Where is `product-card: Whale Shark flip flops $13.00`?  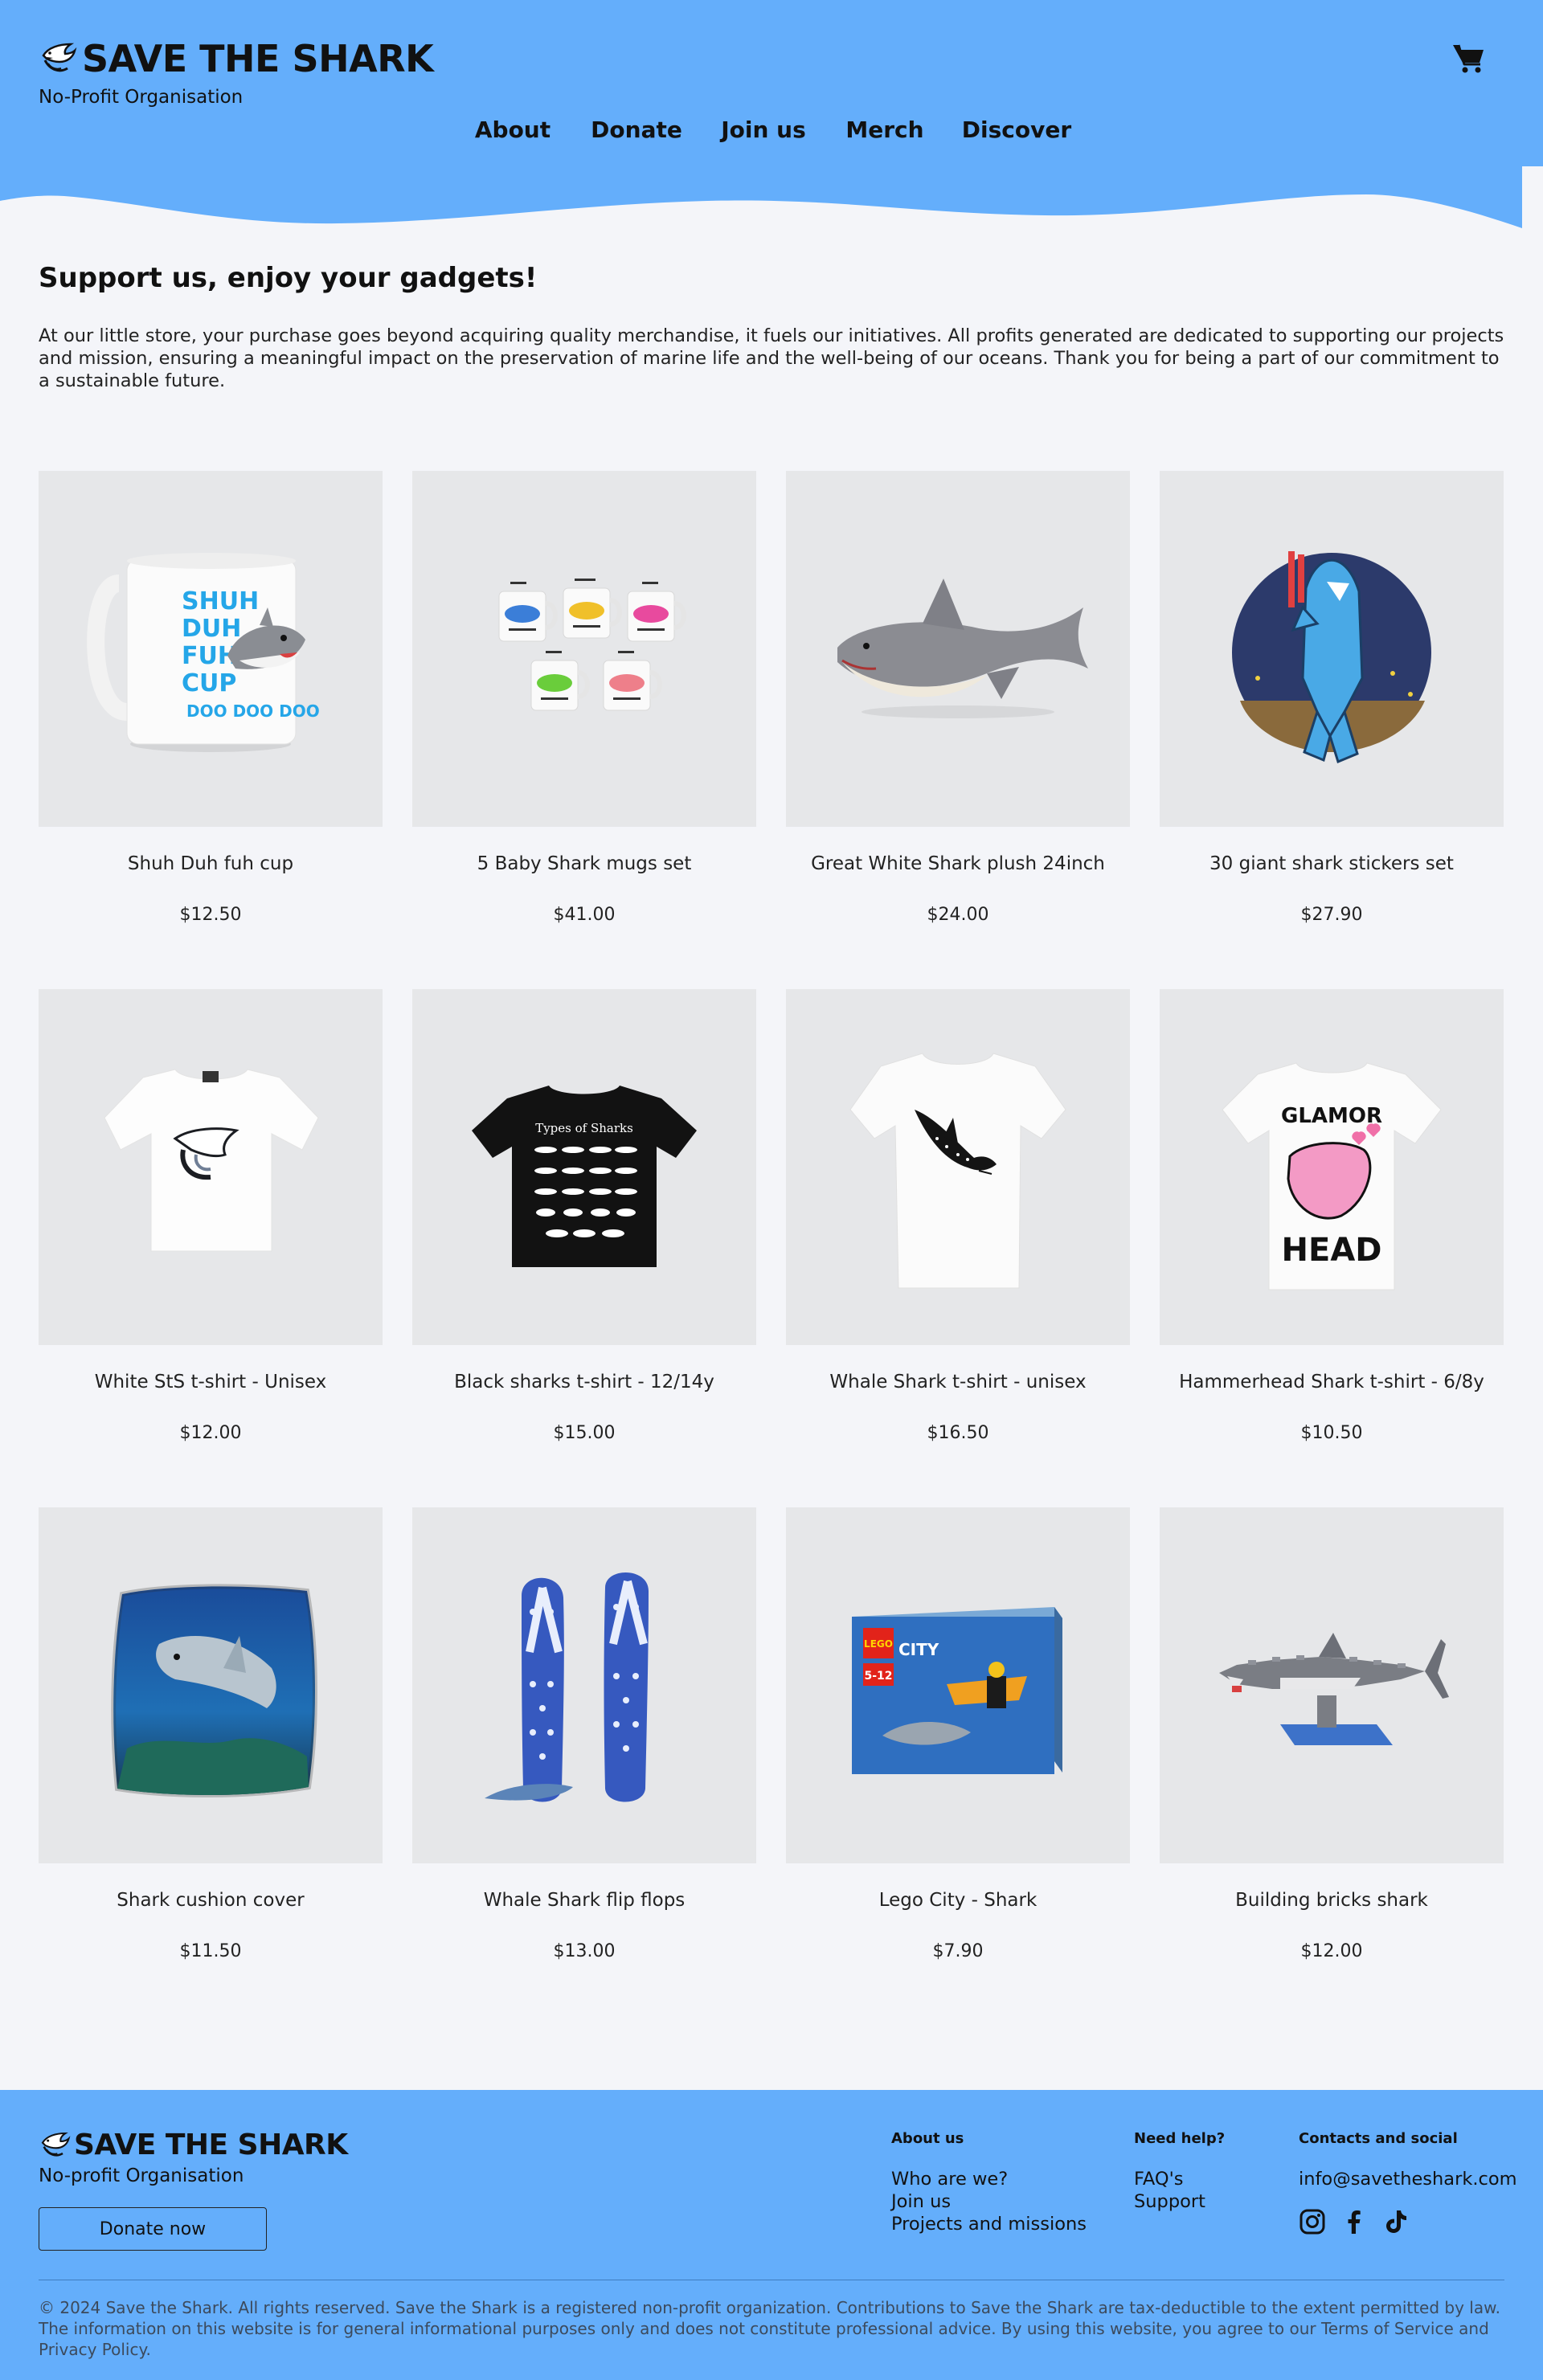 product-card: Whale Shark flip flops $13.00 is located at coordinates (584, 1740).